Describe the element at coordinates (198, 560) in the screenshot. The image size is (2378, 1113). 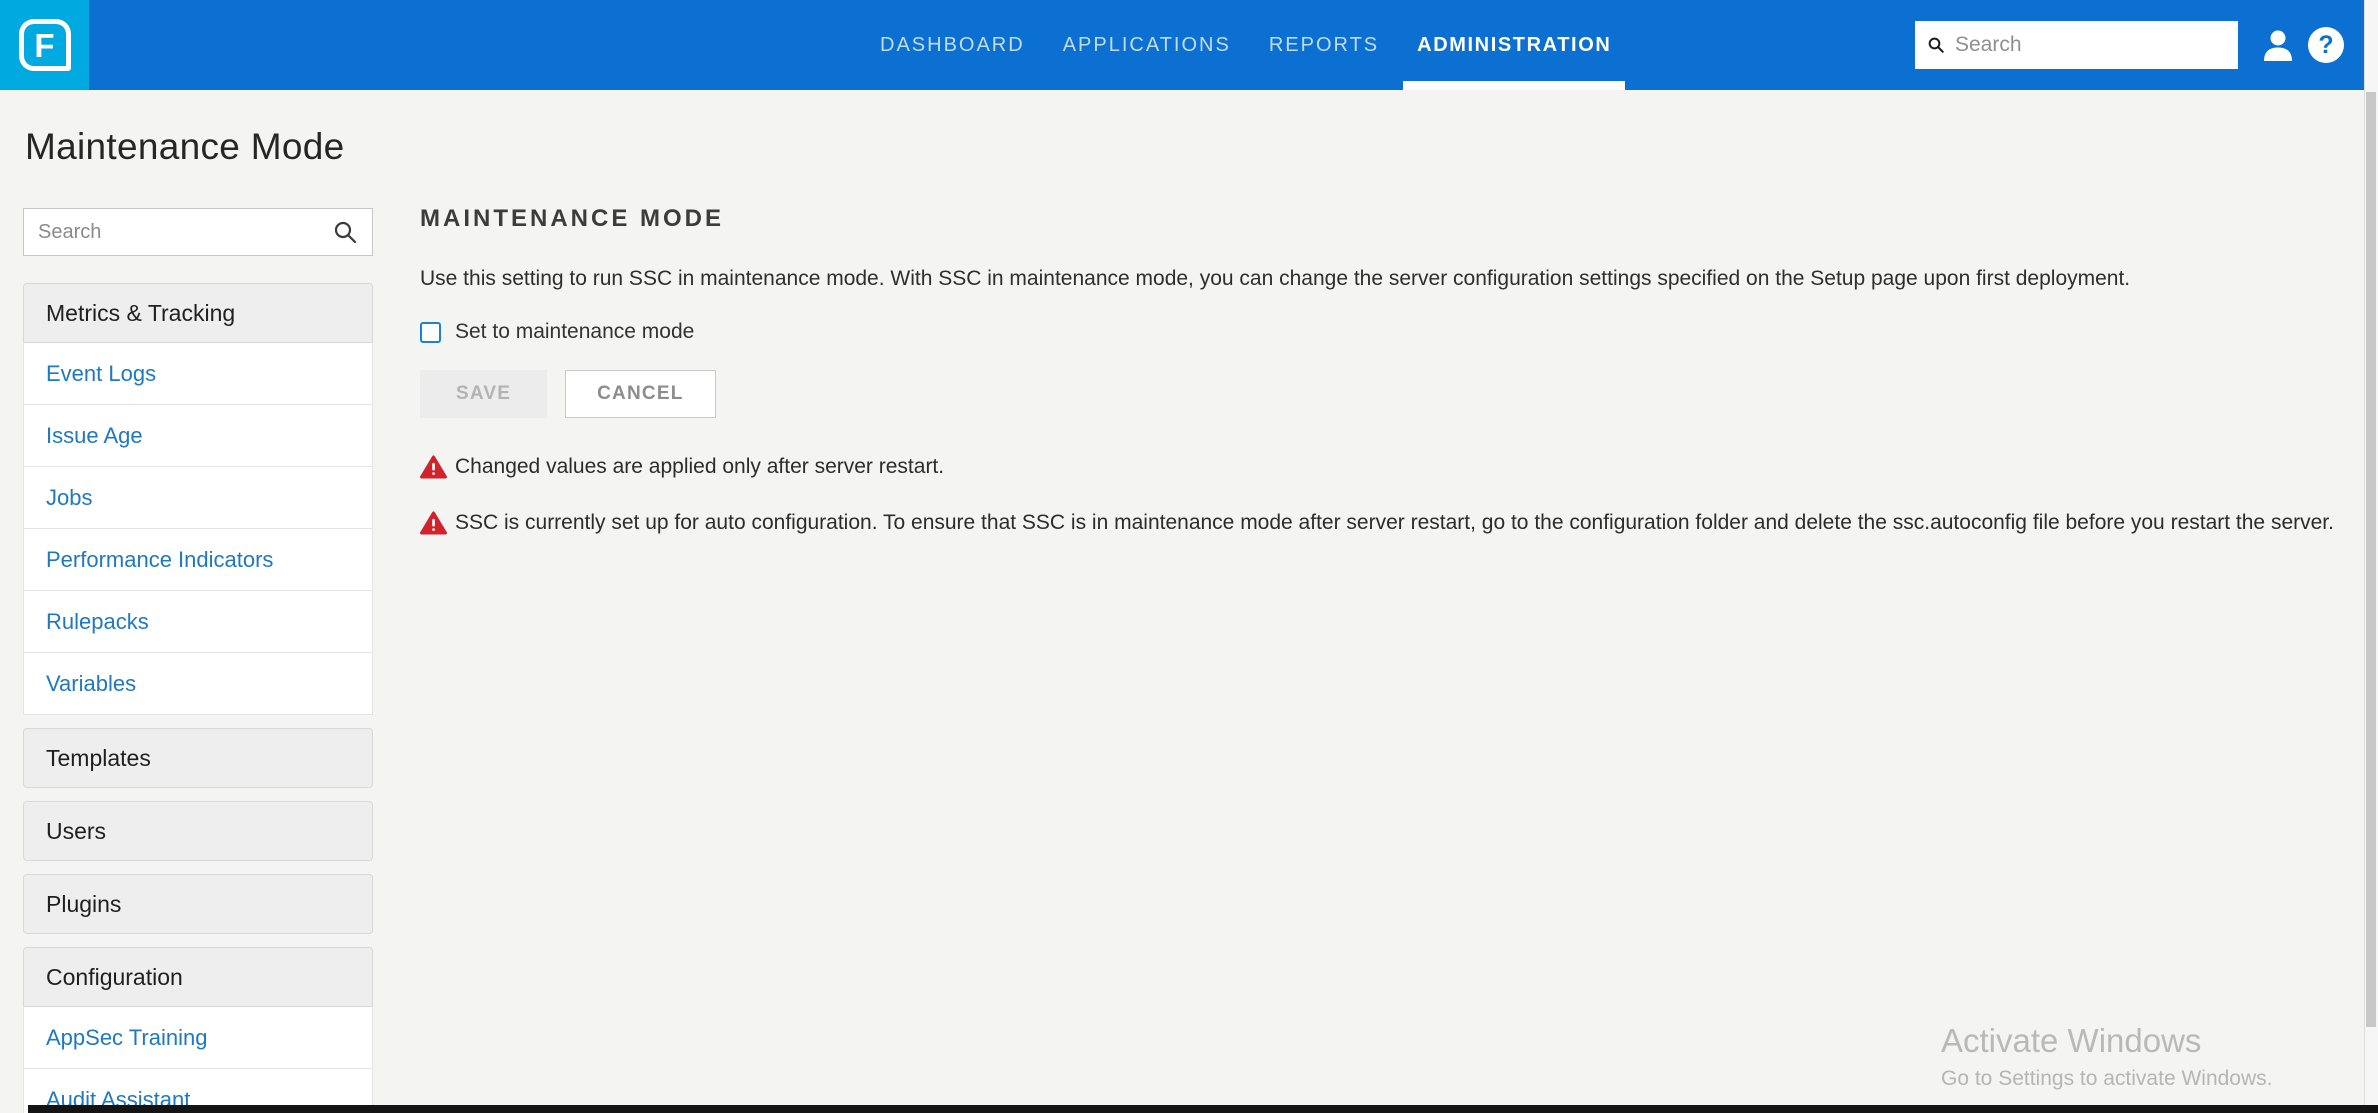
I see `sidebar-link-performance-indicators: Performance Indicators` at that location.